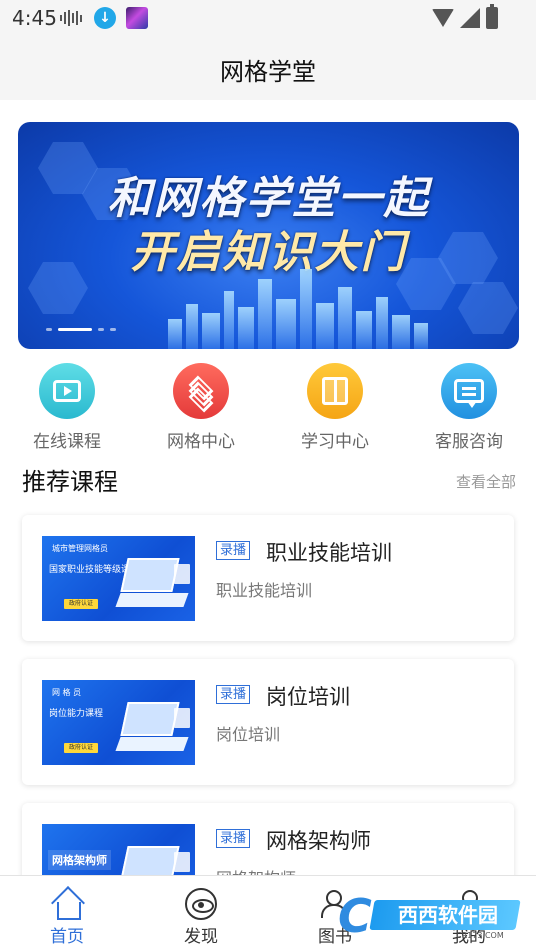  What do you see at coordinates (469, 442) in the screenshot?
I see `quick-link-label: 客服咨询` at bounding box center [469, 442].